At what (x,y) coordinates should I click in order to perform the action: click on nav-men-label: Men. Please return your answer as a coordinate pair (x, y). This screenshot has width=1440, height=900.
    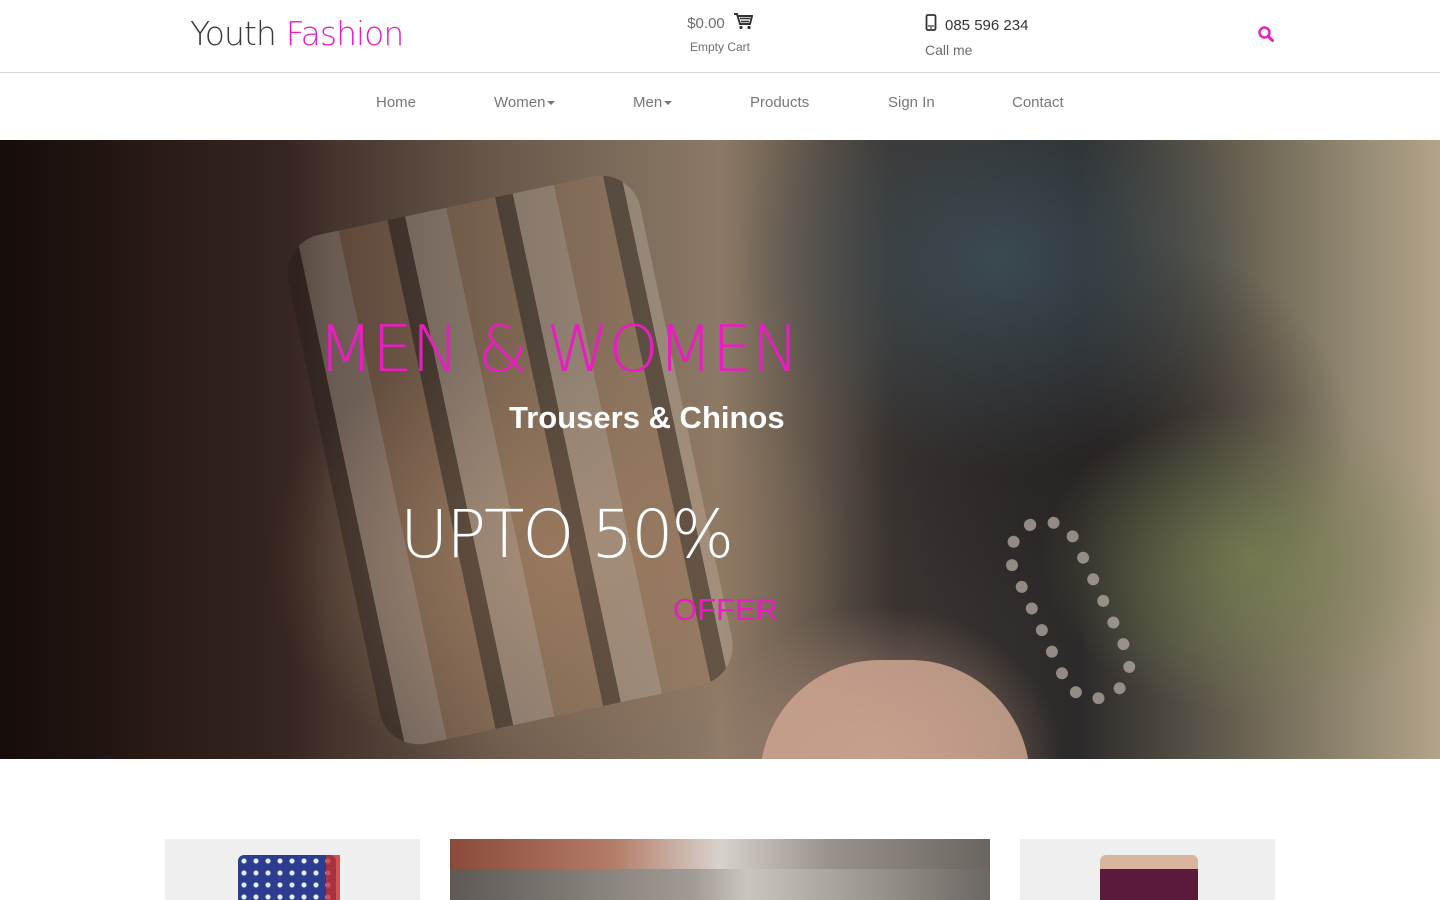
    Looking at the image, I should click on (648, 102).